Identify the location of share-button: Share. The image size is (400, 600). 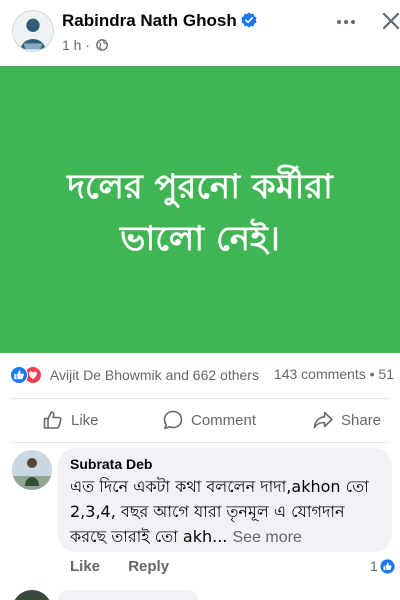
(346, 420).